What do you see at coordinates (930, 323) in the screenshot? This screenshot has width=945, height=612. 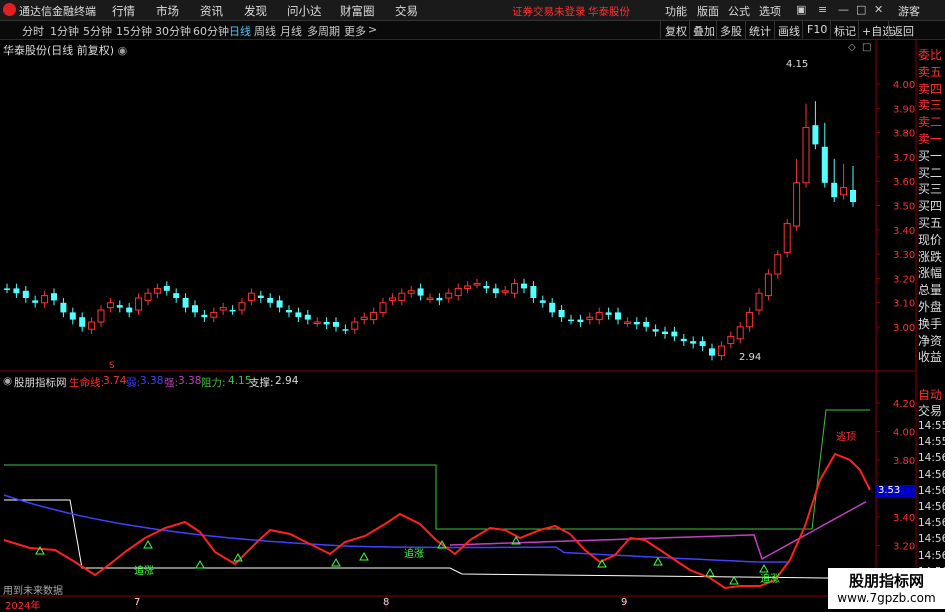 I see `quote-field-label: 换手` at bounding box center [930, 323].